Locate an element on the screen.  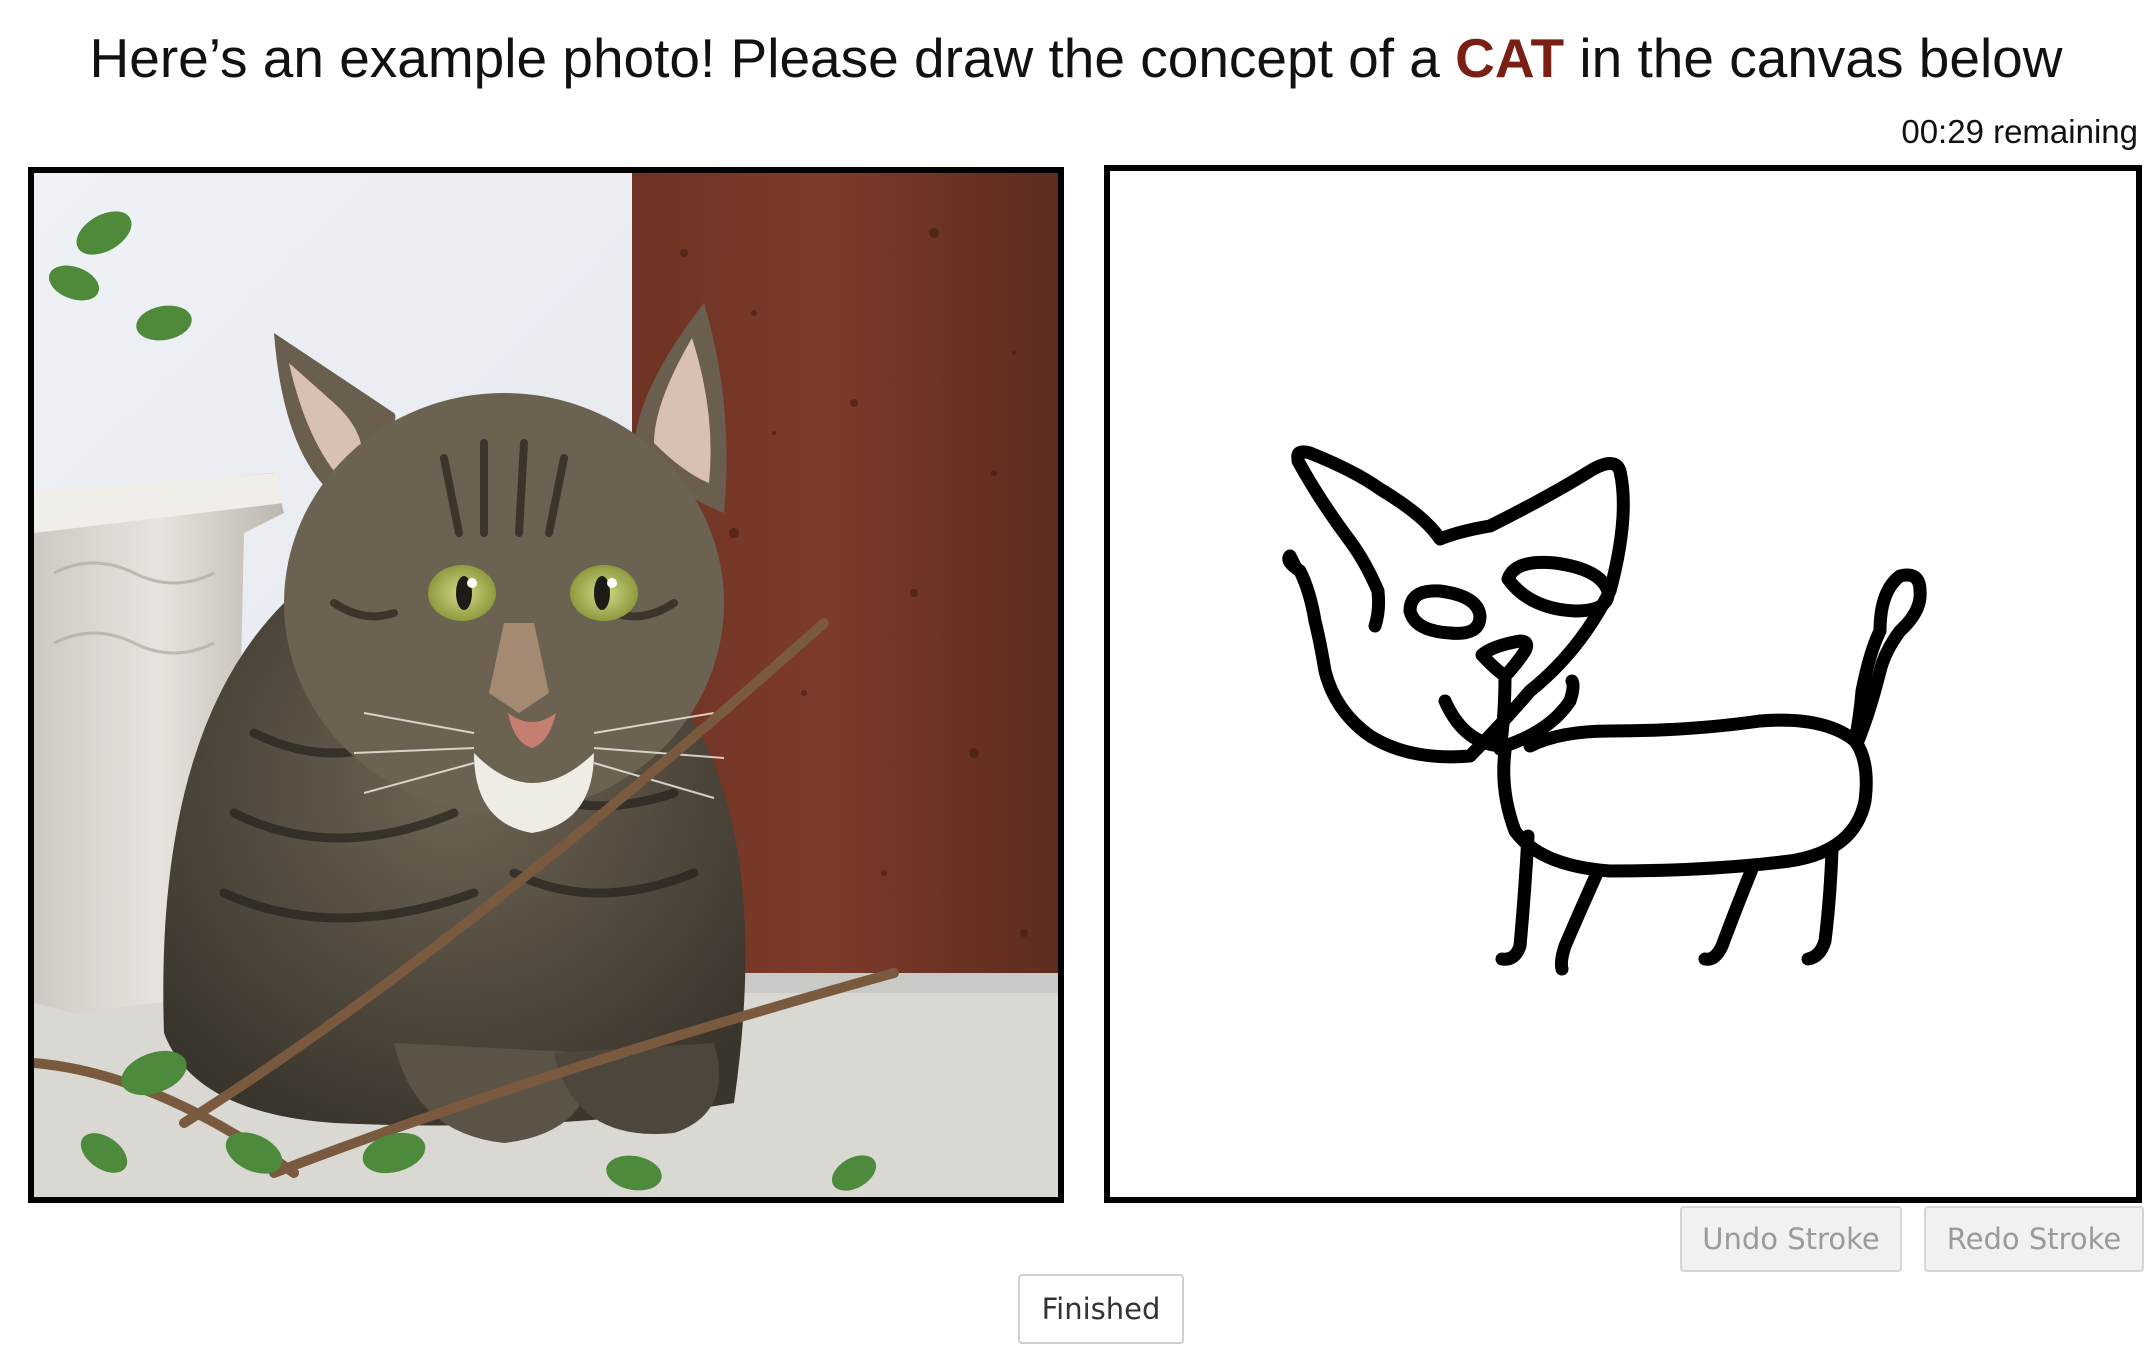
redo-stroke-button: Redo Stroke is located at coordinates (2034, 1239).